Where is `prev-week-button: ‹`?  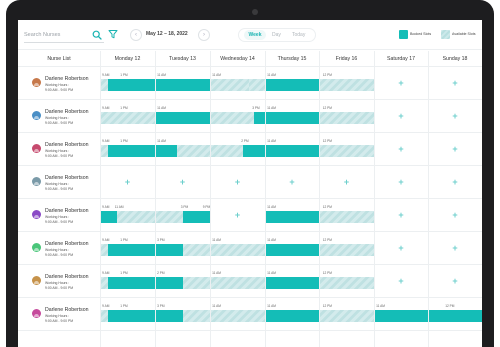
prev-week-button: ‹ is located at coordinates (136, 35).